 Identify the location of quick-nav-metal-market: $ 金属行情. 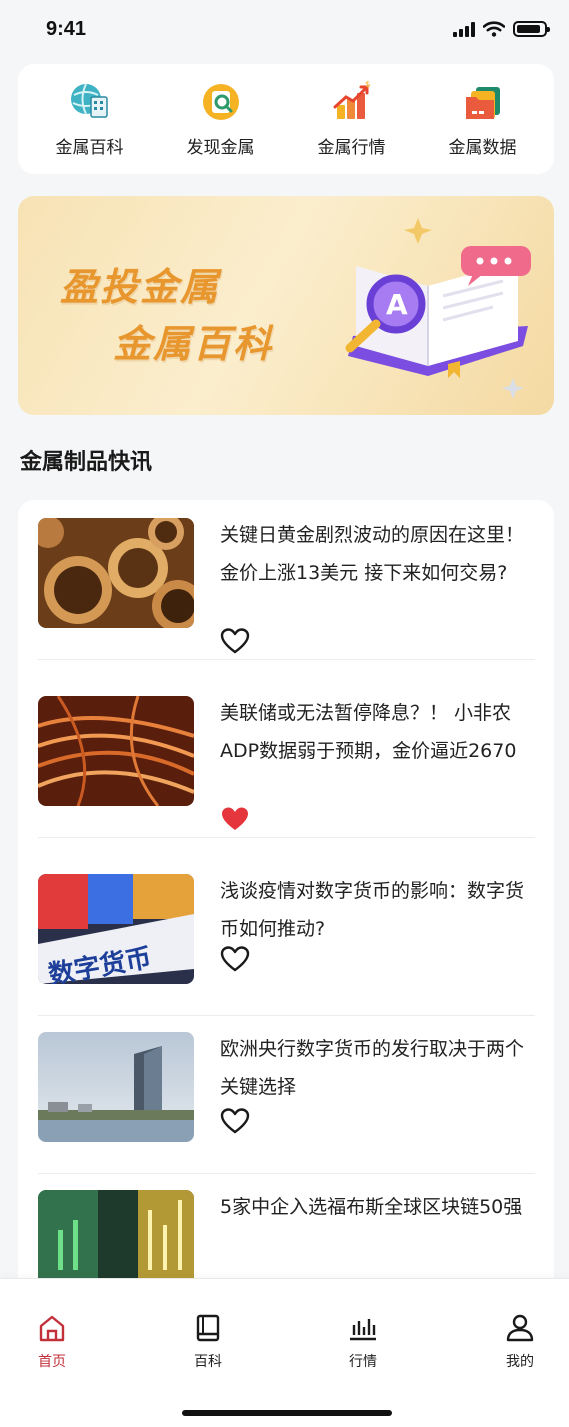
(352, 119).